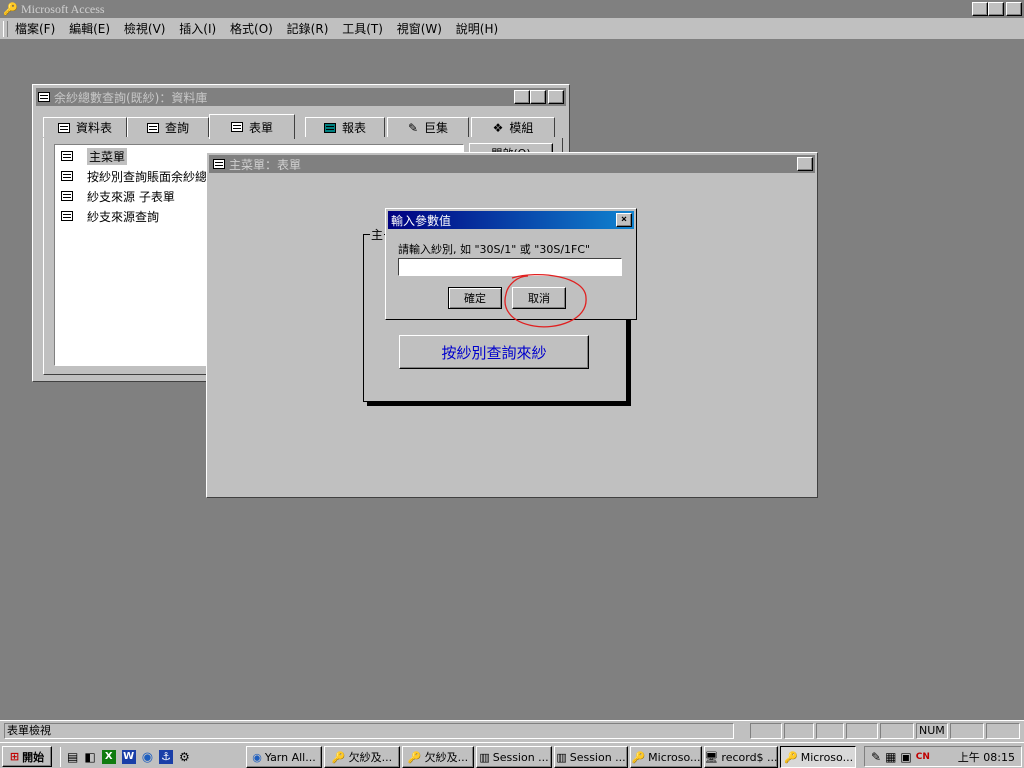 This screenshot has width=1024, height=768. I want to click on list-item-label: 按紗別查詢賬面余紗總, so click(147, 176).